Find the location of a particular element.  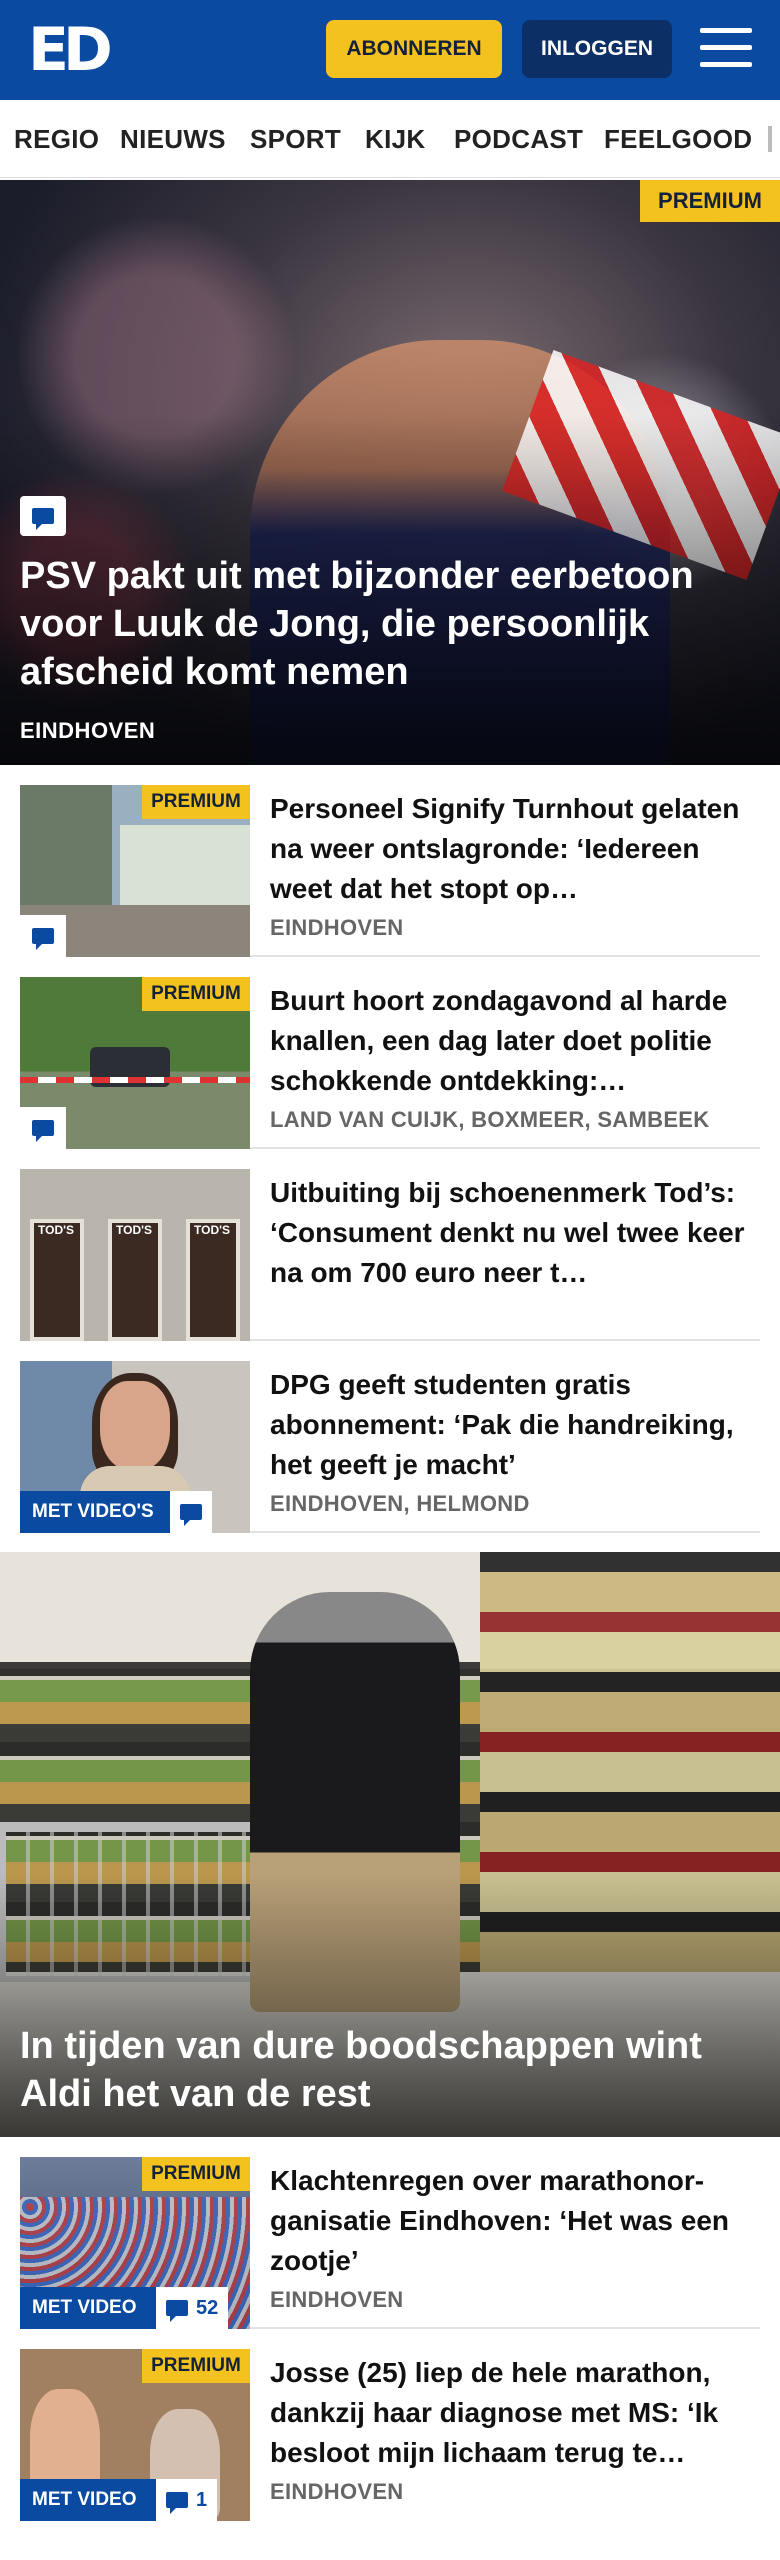

ed-logo: ED is located at coordinates (73, 50).